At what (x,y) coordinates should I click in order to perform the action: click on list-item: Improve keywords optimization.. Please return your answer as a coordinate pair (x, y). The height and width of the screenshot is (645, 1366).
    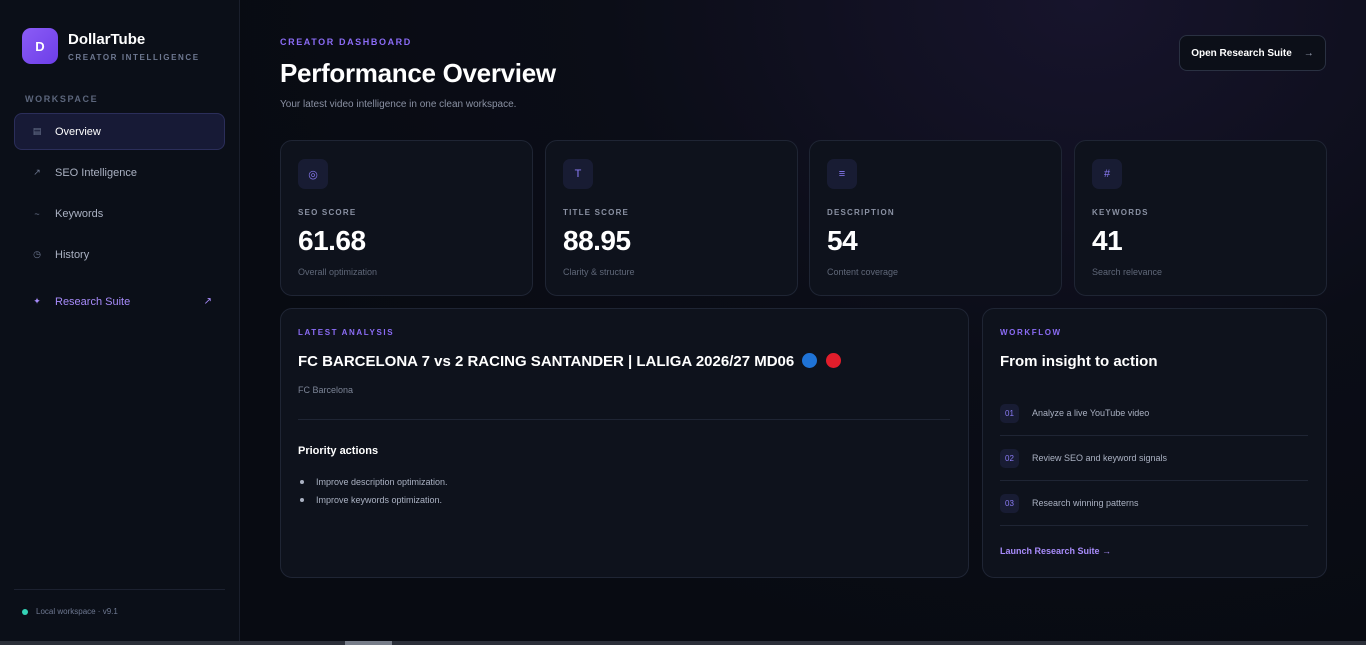
    Looking at the image, I should click on (371, 500).